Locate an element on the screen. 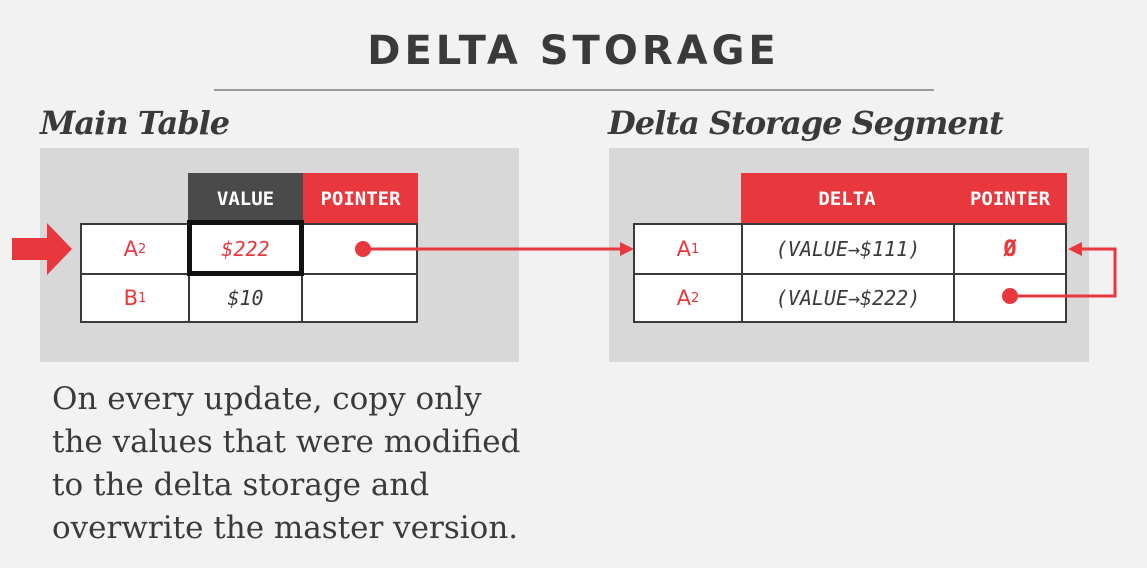  main-to-delta-arrowhead is located at coordinates (627, 249).